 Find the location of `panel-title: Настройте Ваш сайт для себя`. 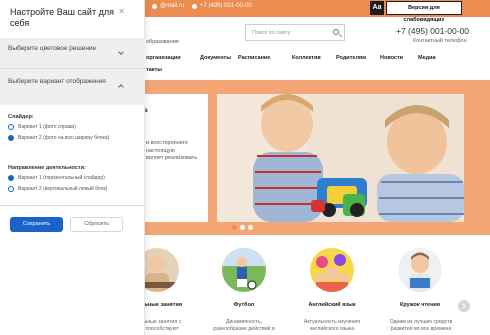

panel-title: Настройте Ваш сайт для себя is located at coordinates (62, 17).